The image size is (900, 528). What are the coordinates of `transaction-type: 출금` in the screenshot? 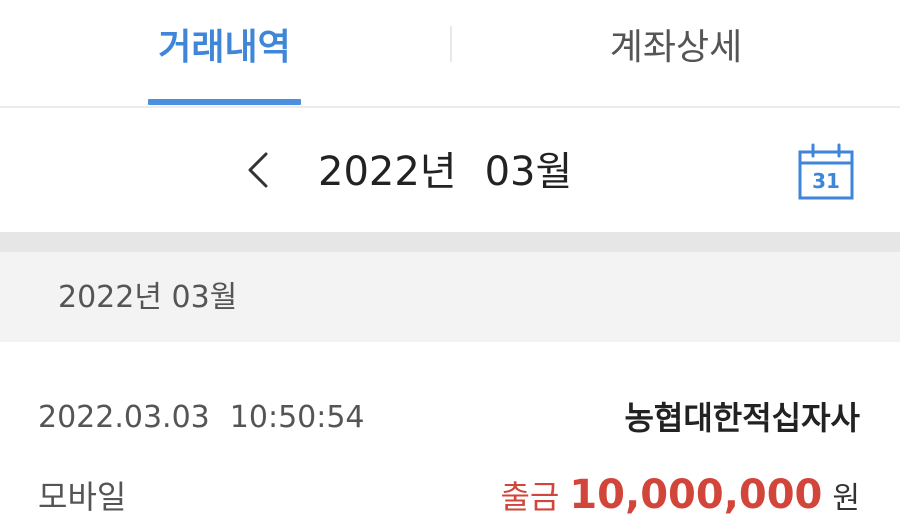 It's located at (530, 497).